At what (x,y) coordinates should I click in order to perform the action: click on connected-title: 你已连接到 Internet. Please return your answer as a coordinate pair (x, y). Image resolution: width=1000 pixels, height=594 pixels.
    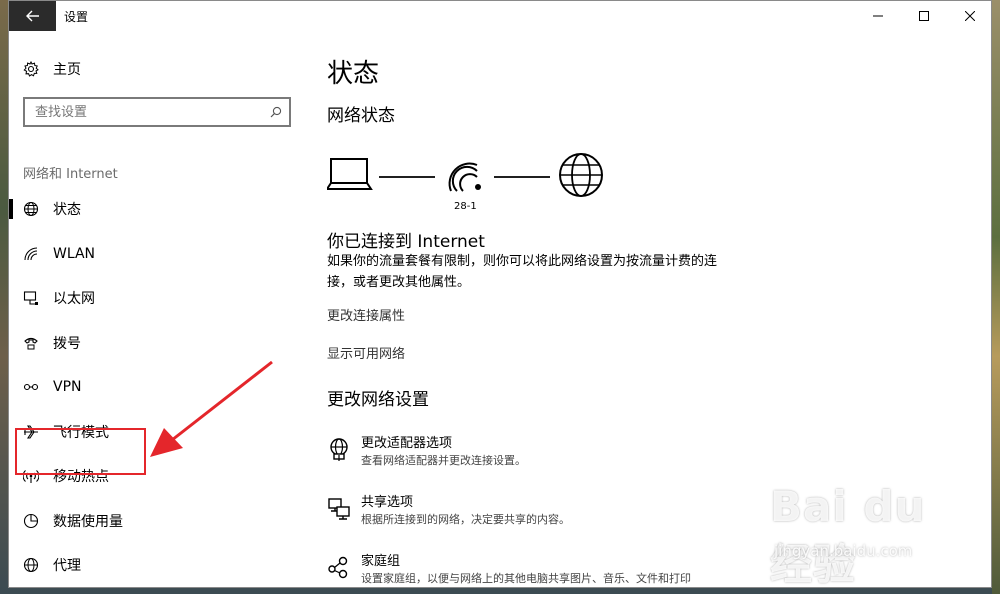
    Looking at the image, I should click on (406, 242).